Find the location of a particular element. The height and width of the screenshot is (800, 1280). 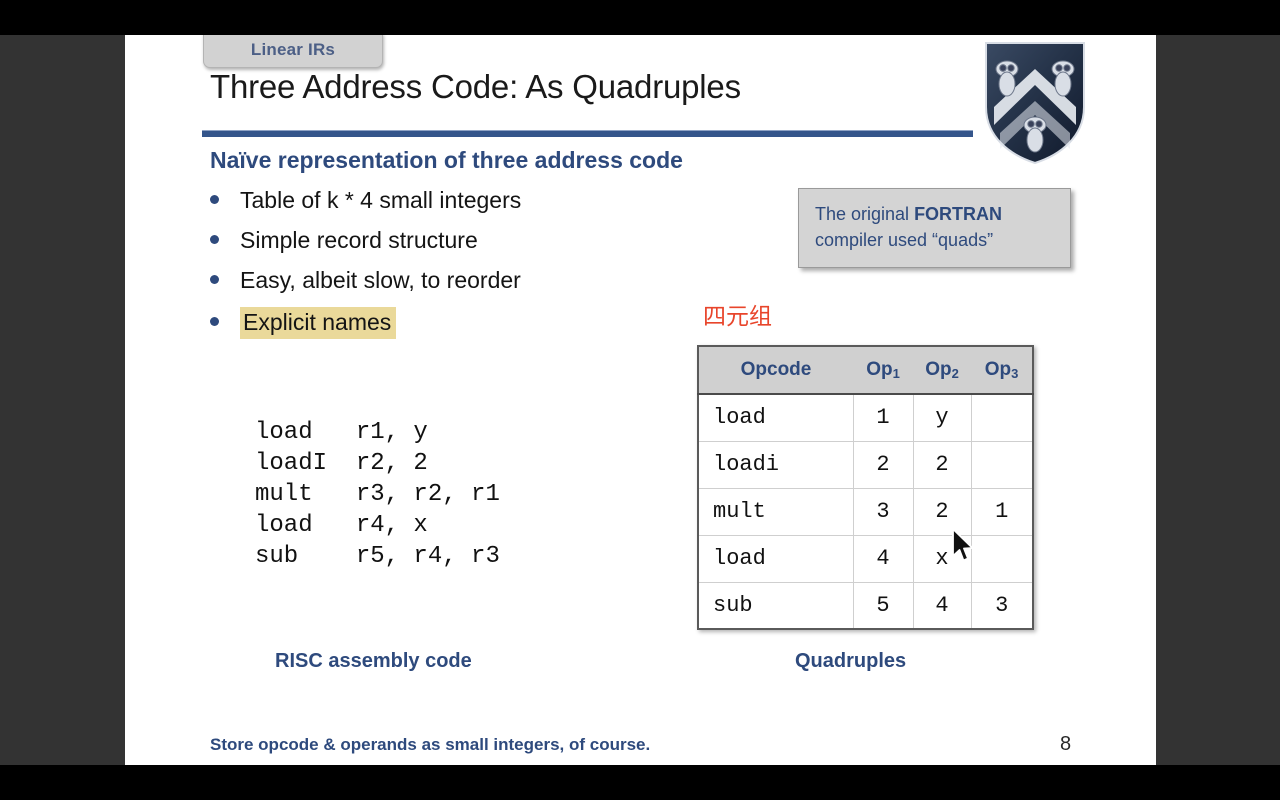

table-header: Opcode Op1 Op2 Op3 is located at coordinates (865, 370).